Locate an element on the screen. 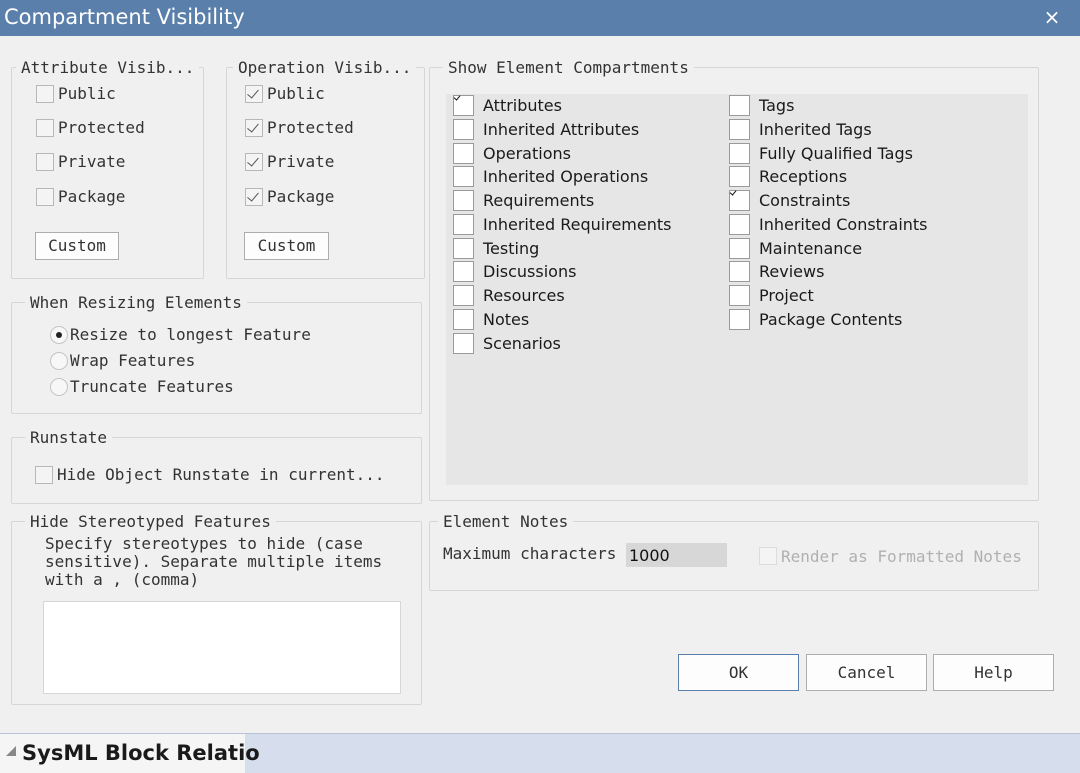 This screenshot has width=1080, height=773. compartment-inherited-requirements-checkbox is located at coordinates (463, 224).